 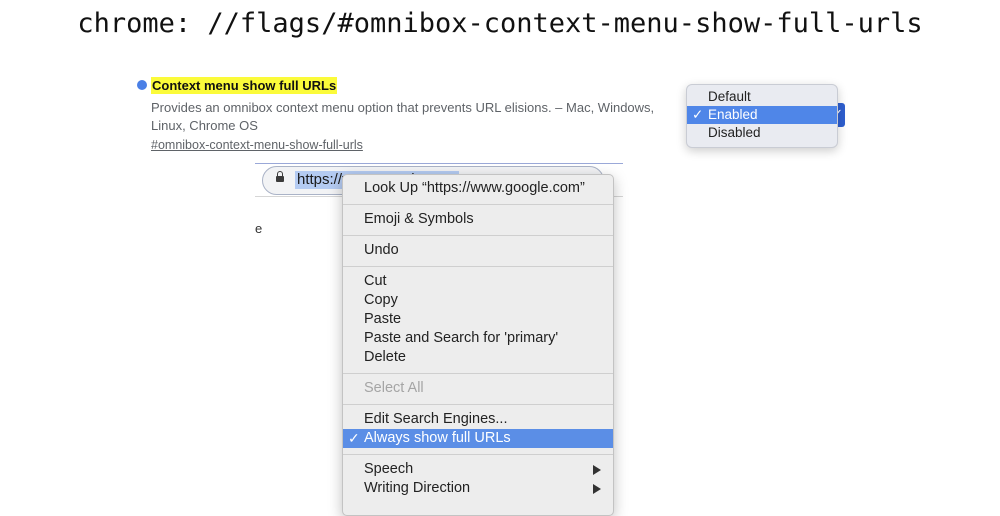 I want to click on menu-item-label: Emoji & Symbols, so click(x=419, y=219).